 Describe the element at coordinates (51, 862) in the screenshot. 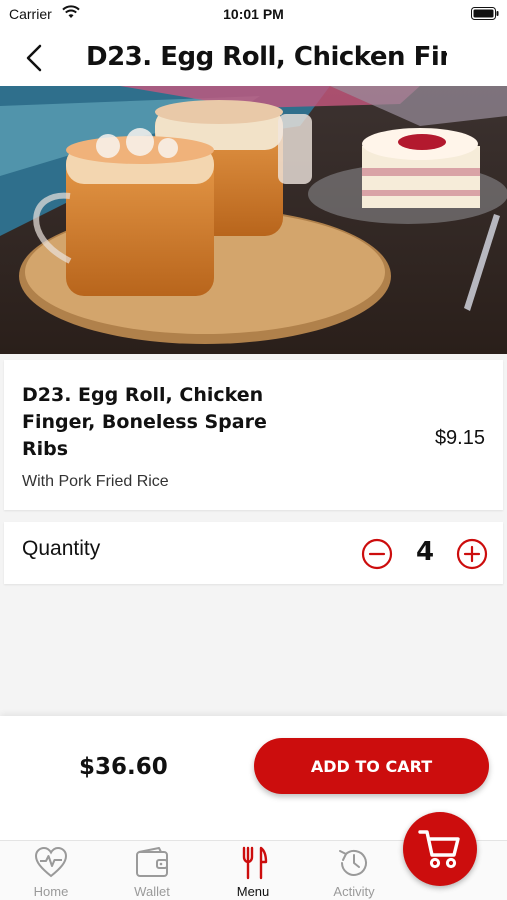

I see `heart-pulse-icon` at that location.